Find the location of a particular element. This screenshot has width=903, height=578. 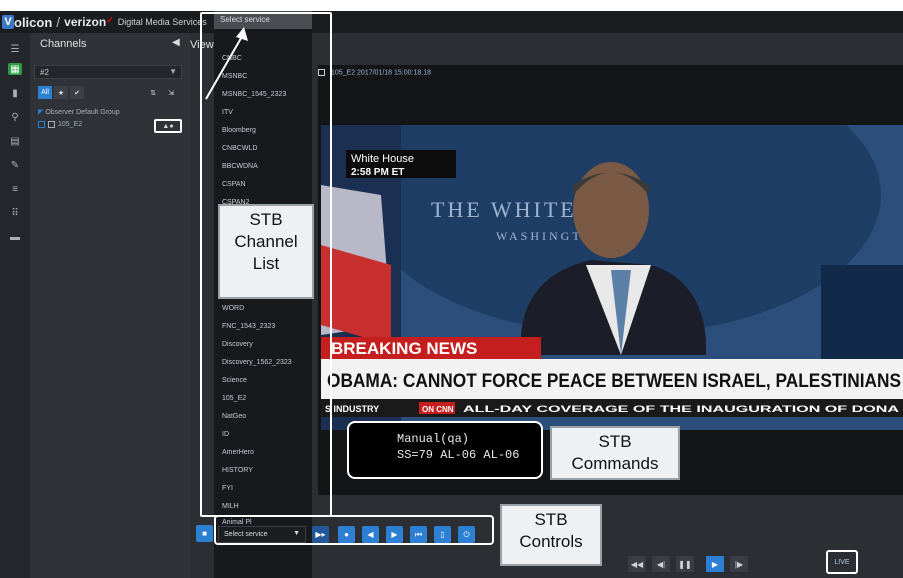

channels-nav-icon: ▦ is located at coordinates (15, 69).